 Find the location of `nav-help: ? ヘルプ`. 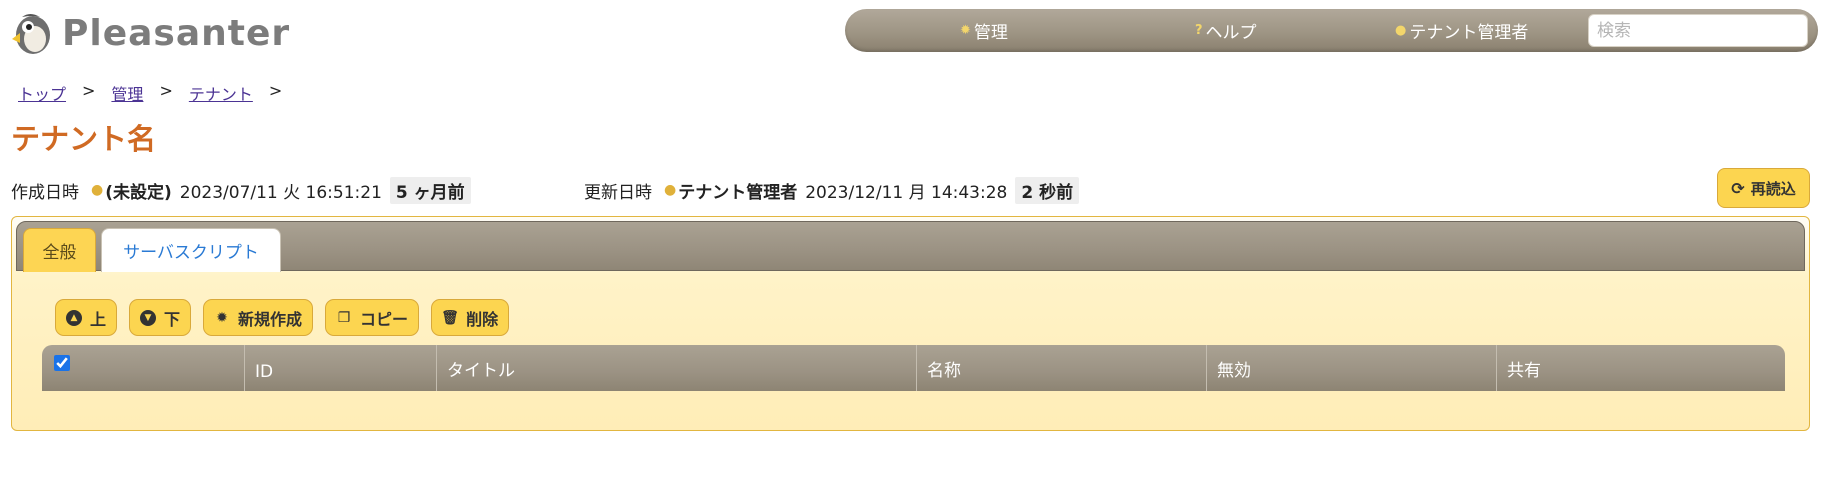

nav-help: ? ヘルプ is located at coordinates (1226, 30).